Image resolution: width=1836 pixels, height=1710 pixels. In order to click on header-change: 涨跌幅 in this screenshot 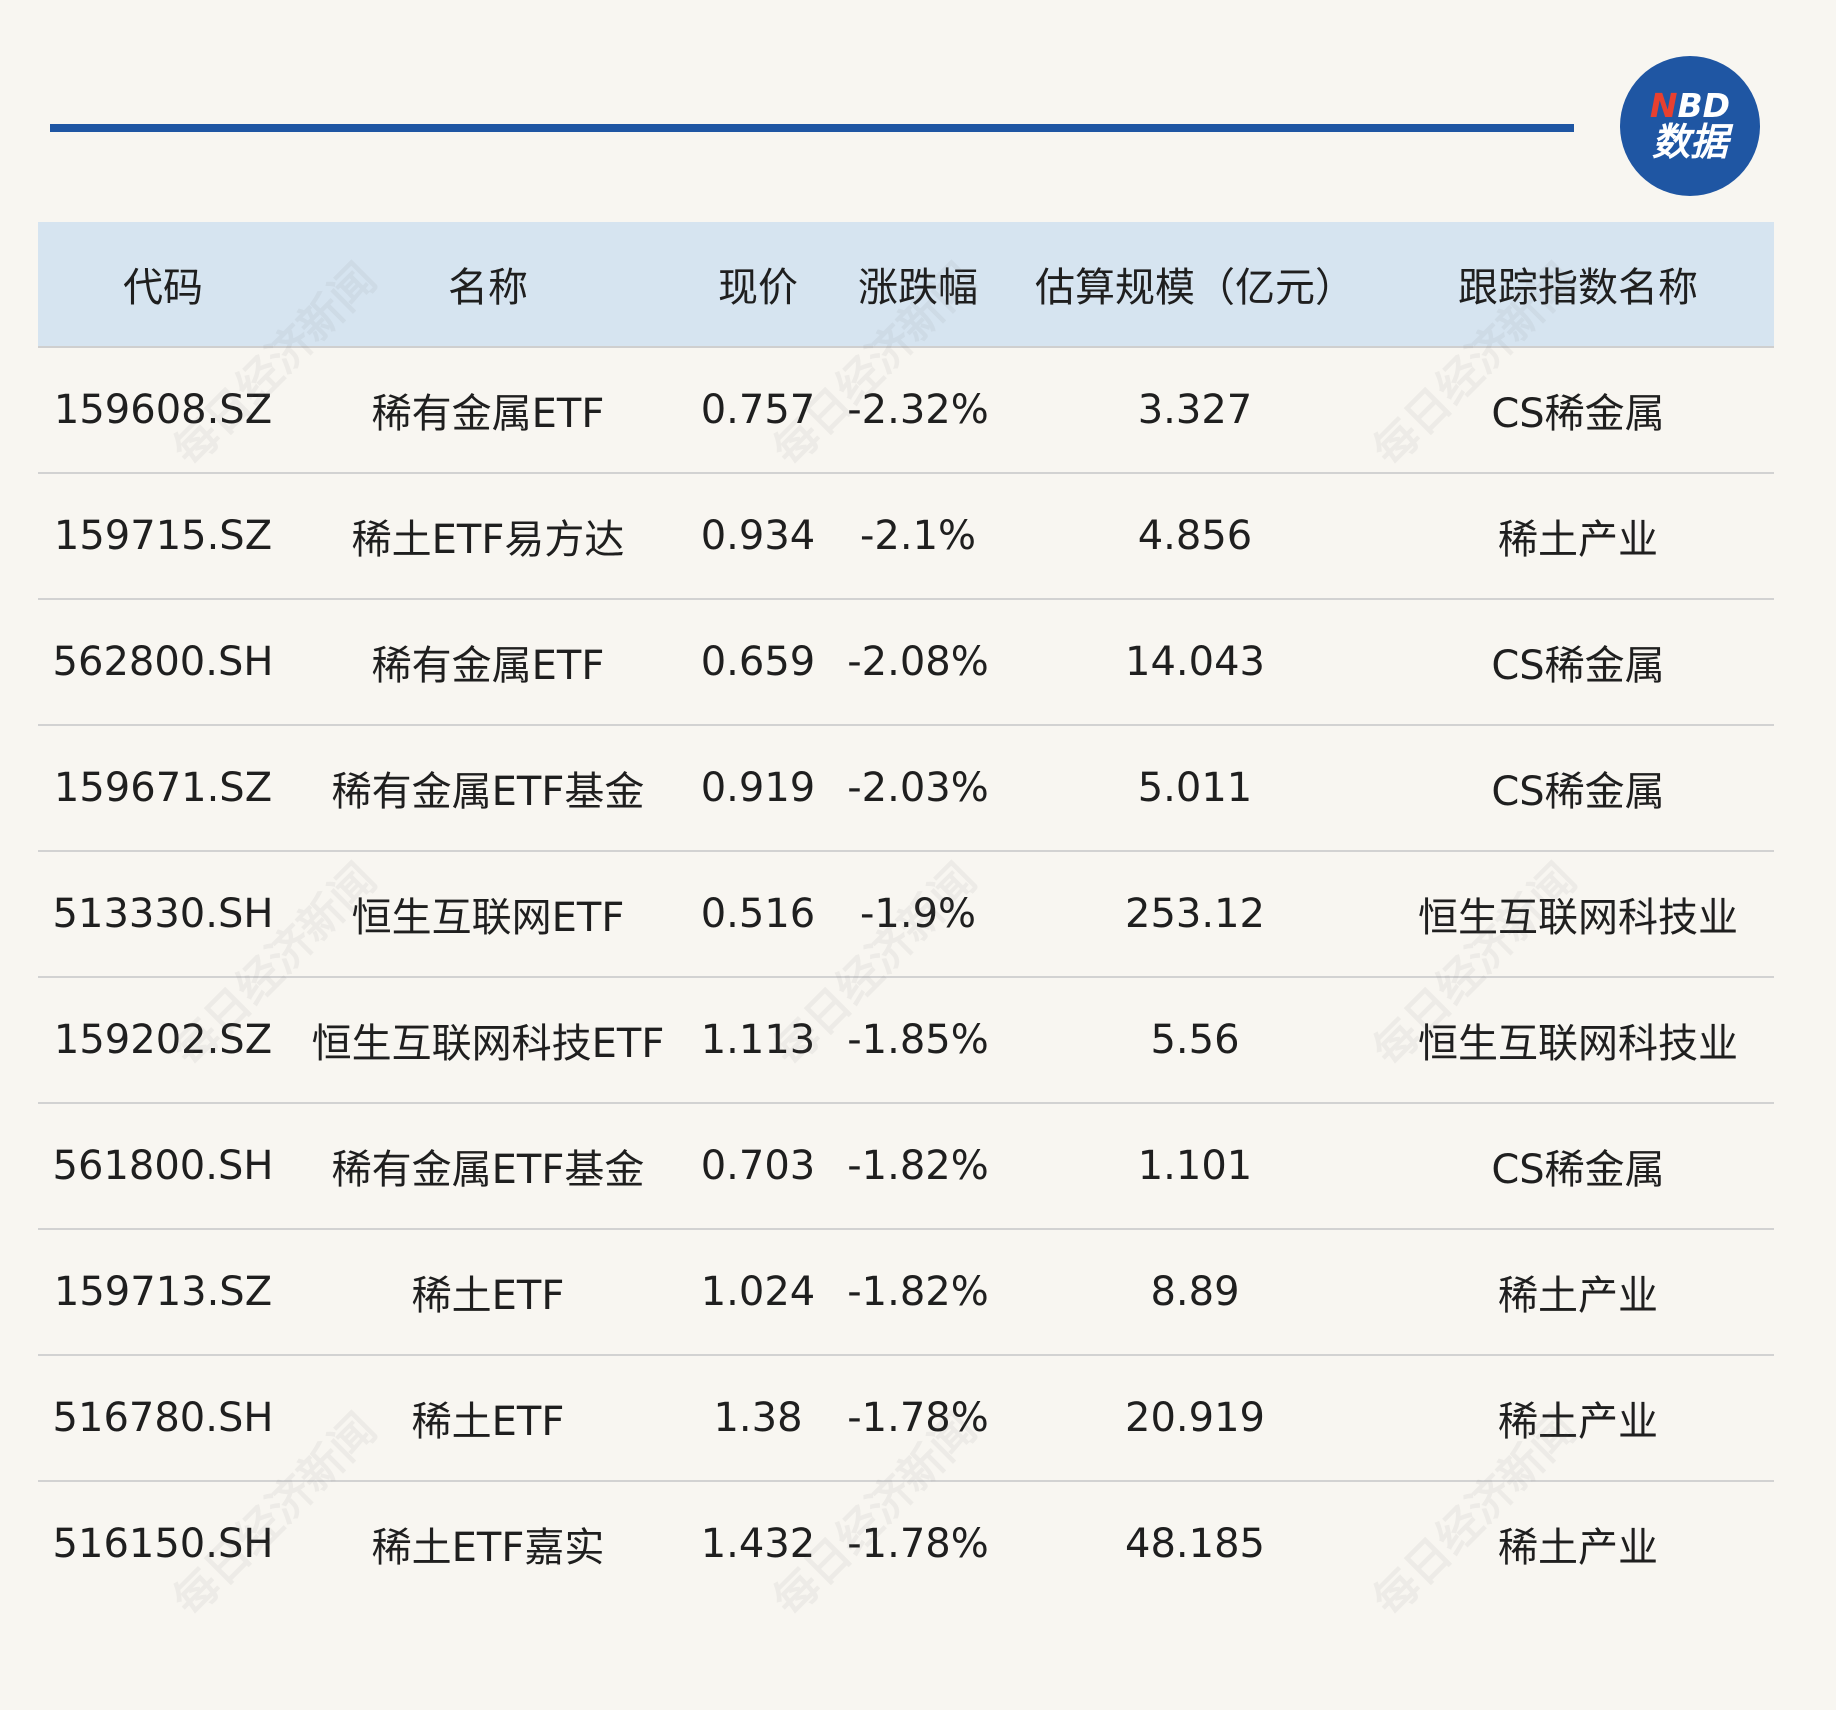, I will do `click(918, 285)`.